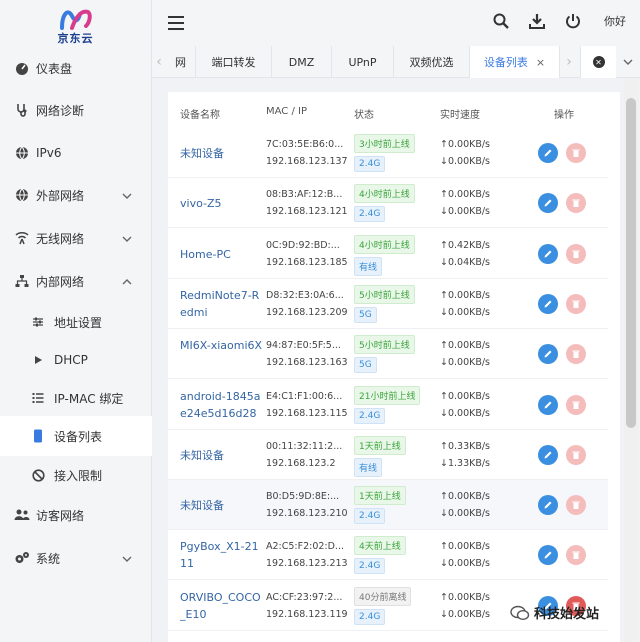 The height and width of the screenshot is (642, 640). Describe the element at coordinates (368, 266) in the screenshot. I see `band-badge: 有线` at that location.